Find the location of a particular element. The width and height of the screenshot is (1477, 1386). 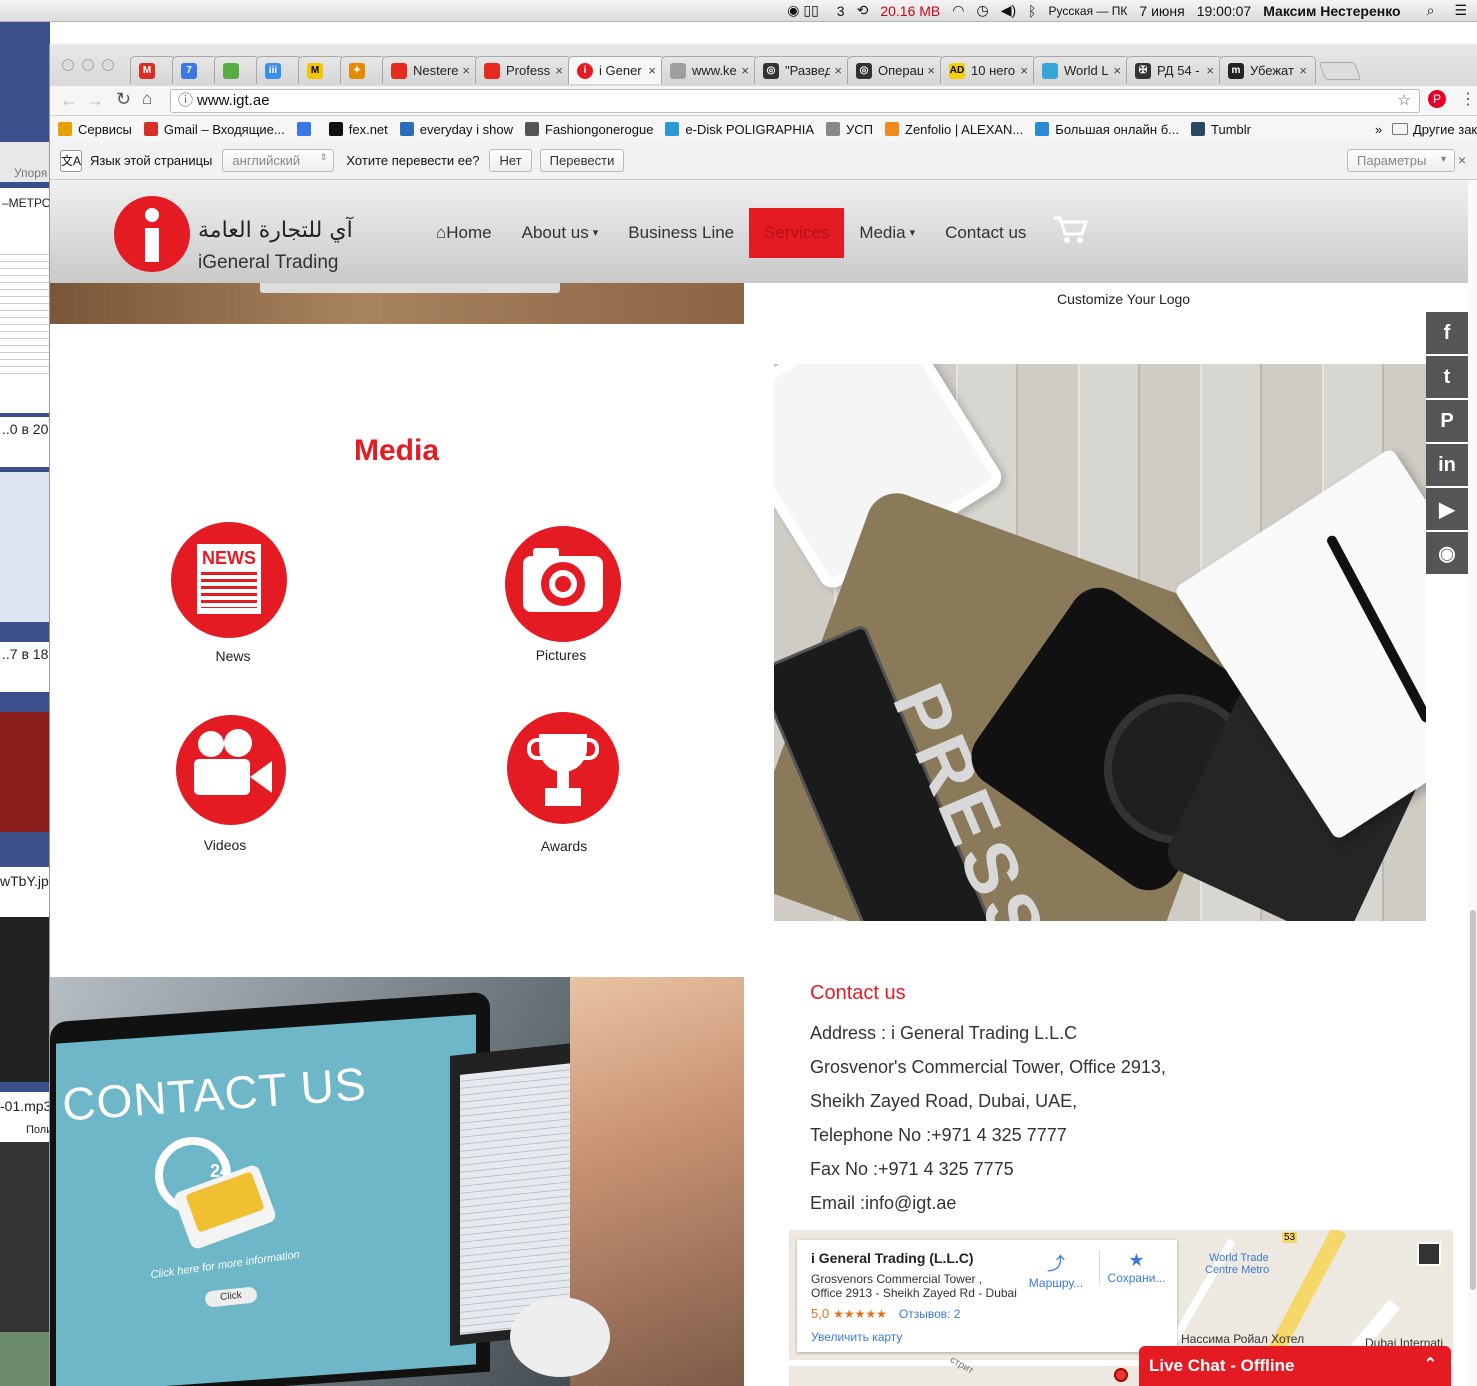

nav-about-us: About us ▾ is located at coordinates (560, 233).